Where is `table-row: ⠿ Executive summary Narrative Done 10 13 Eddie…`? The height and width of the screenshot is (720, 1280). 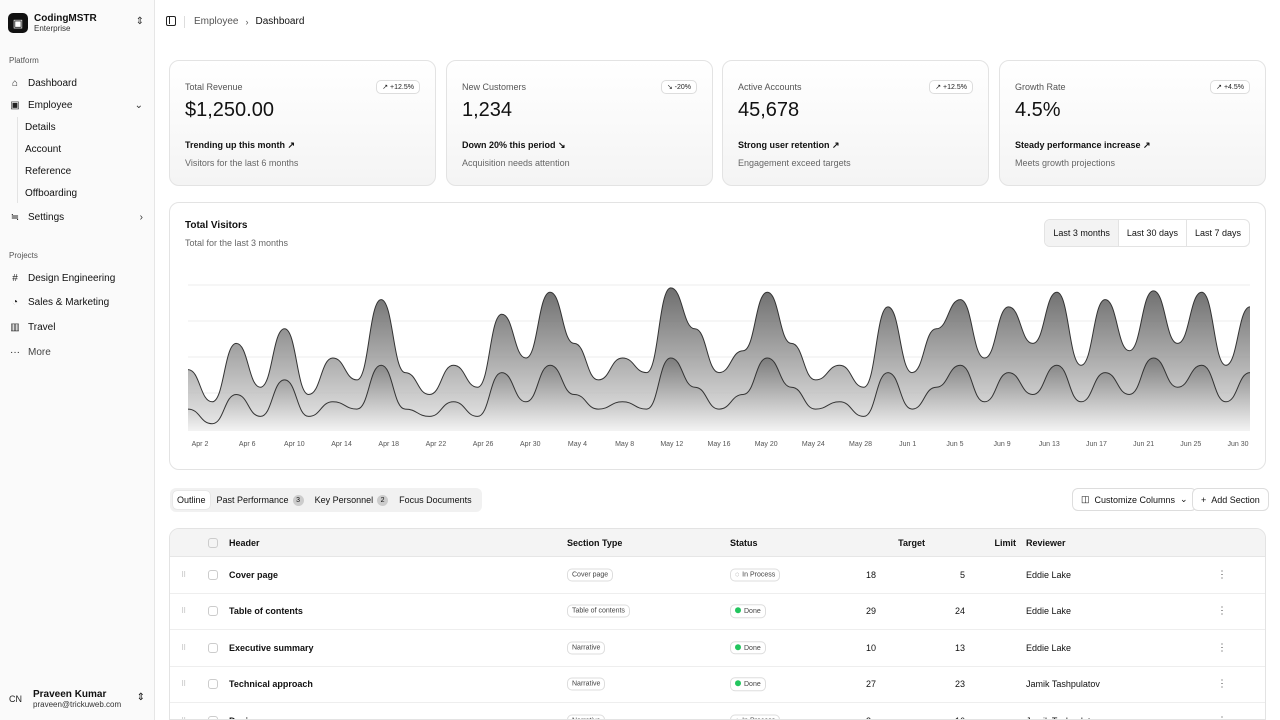 table-row: ⠿ Executive summary Narrative Done 10 13 Eddie… is located at coordinates (717, 648).